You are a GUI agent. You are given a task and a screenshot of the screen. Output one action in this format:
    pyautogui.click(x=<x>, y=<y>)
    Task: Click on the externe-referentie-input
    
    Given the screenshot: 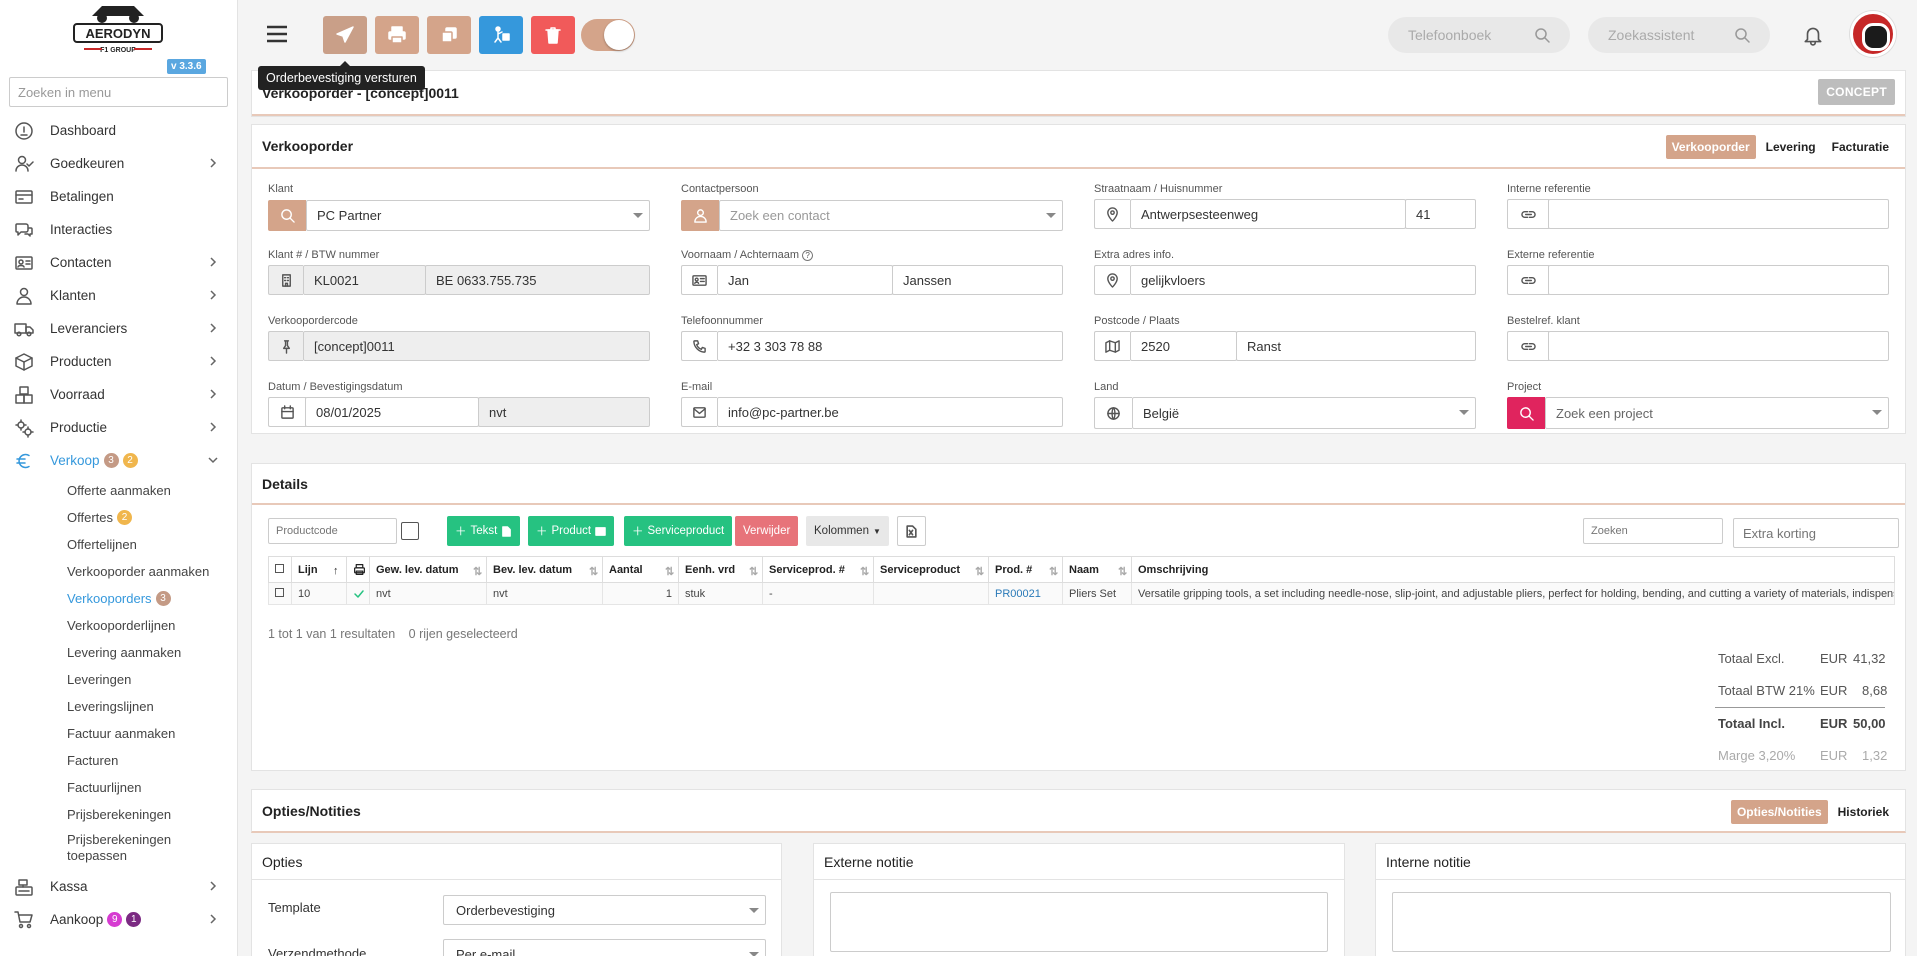 What is the action you would take?
    pyautogui.click(x=1718, y=280)
    